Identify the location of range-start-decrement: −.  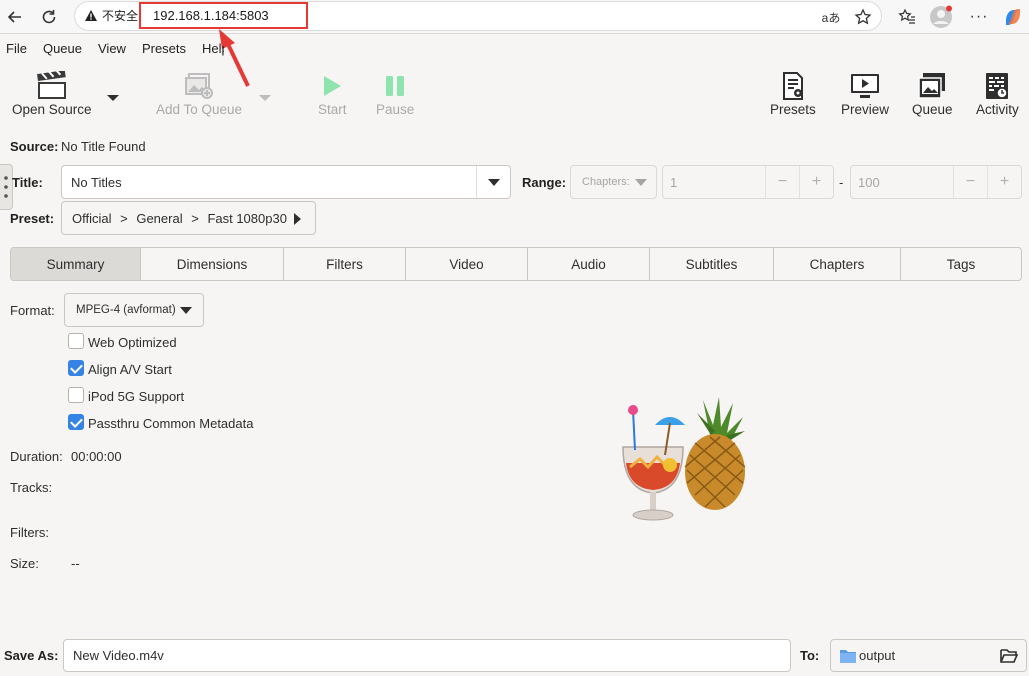
(782, 182).